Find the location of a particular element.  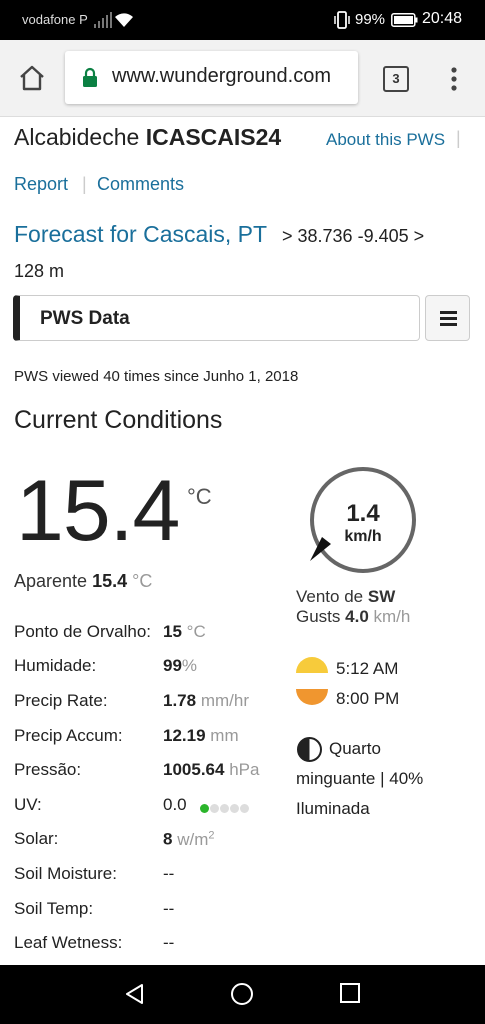

signal-icon is located at coordinates (103, 20).